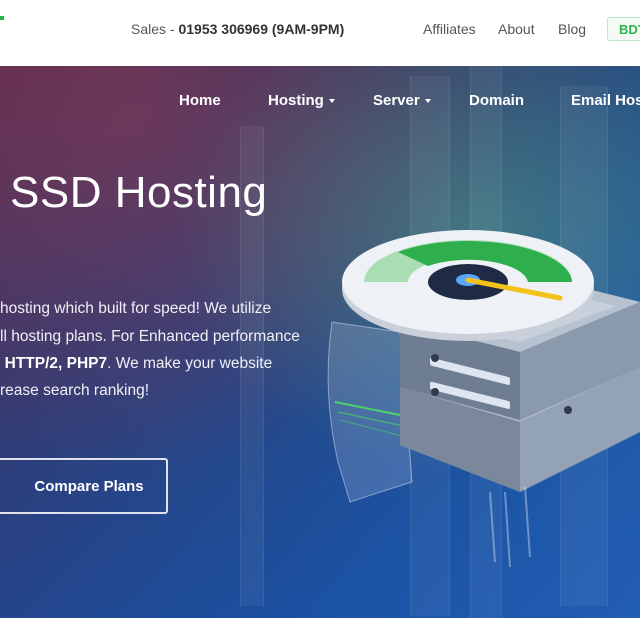 Image resolution: width=640 pixels, height=640 pixels. What do you see at coordinates (136, 363) in the screenshot?
I see `hero-description-line: , HTTP/2, PHP7. We make your website` at bounding box center [136, 363].